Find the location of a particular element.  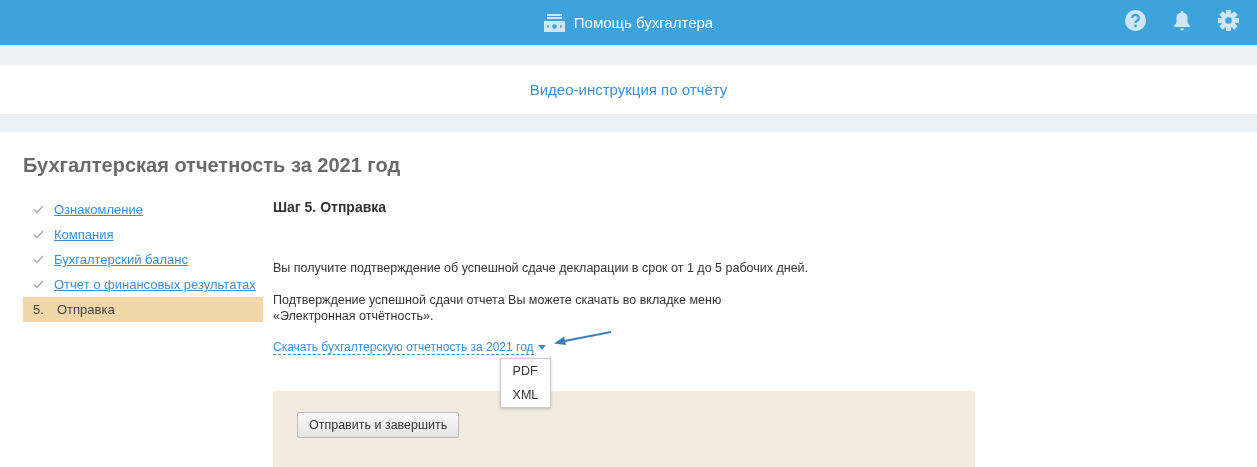

step-item: Отчет о финансовых результатах is located at coordinates (143, 284).